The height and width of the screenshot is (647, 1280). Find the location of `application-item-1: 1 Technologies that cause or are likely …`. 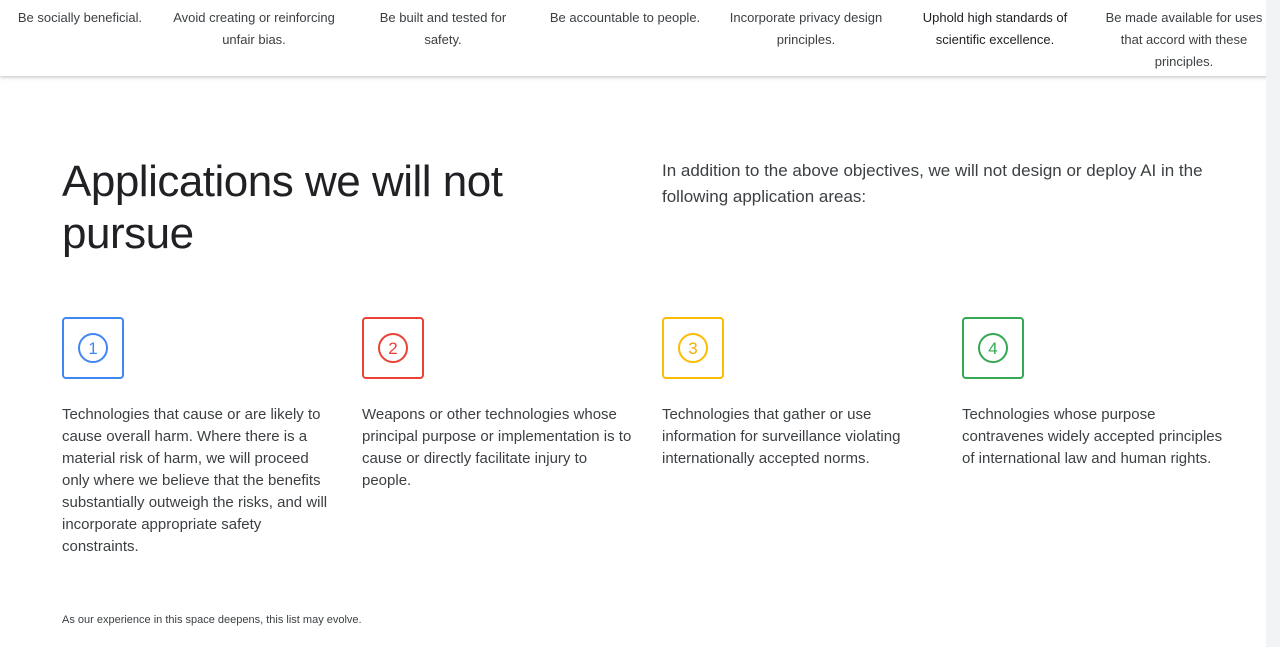

application-item-1: 1 Technologies that cause or are likely … is located at coordinates (197, 437).